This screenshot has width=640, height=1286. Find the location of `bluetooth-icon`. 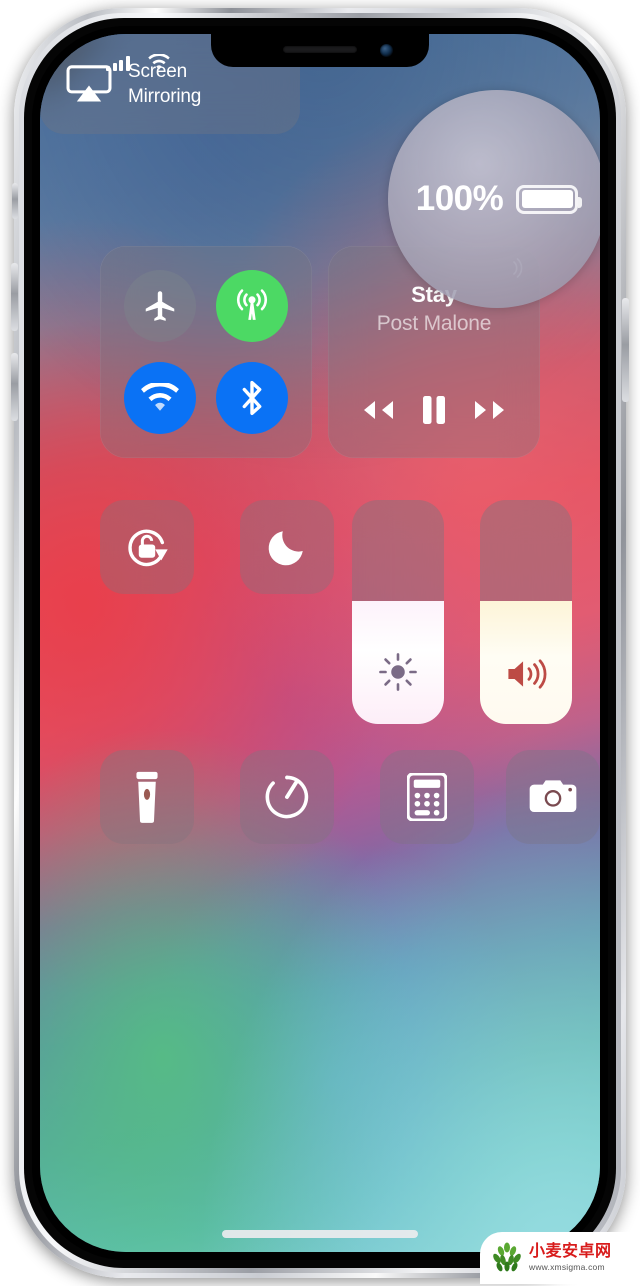

bluetooth-icon is located at coordinates (252, 398).